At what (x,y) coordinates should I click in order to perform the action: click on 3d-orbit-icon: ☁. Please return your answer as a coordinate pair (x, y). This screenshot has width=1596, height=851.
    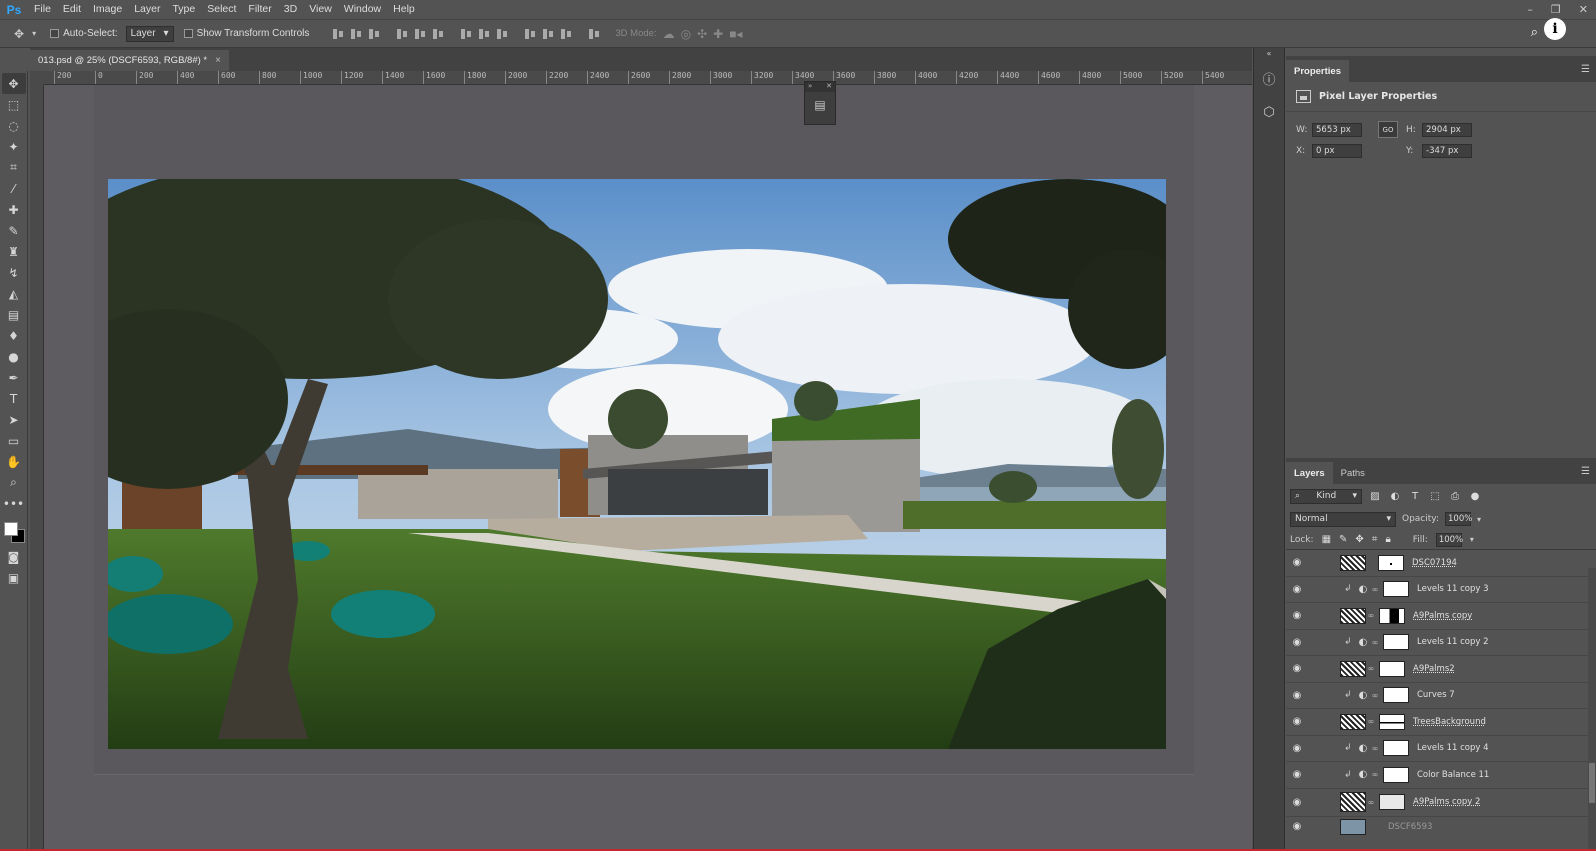
    Looking at the image, I should click on (669, 34).